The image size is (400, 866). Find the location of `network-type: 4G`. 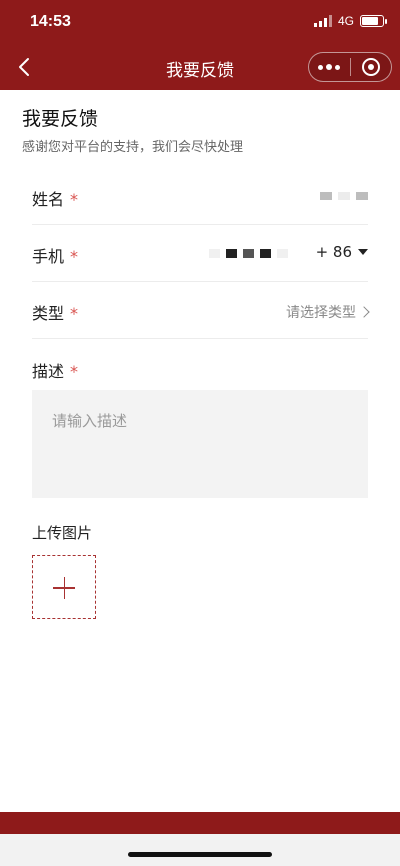

network-type: 4G is located at coordinates (345, 21).